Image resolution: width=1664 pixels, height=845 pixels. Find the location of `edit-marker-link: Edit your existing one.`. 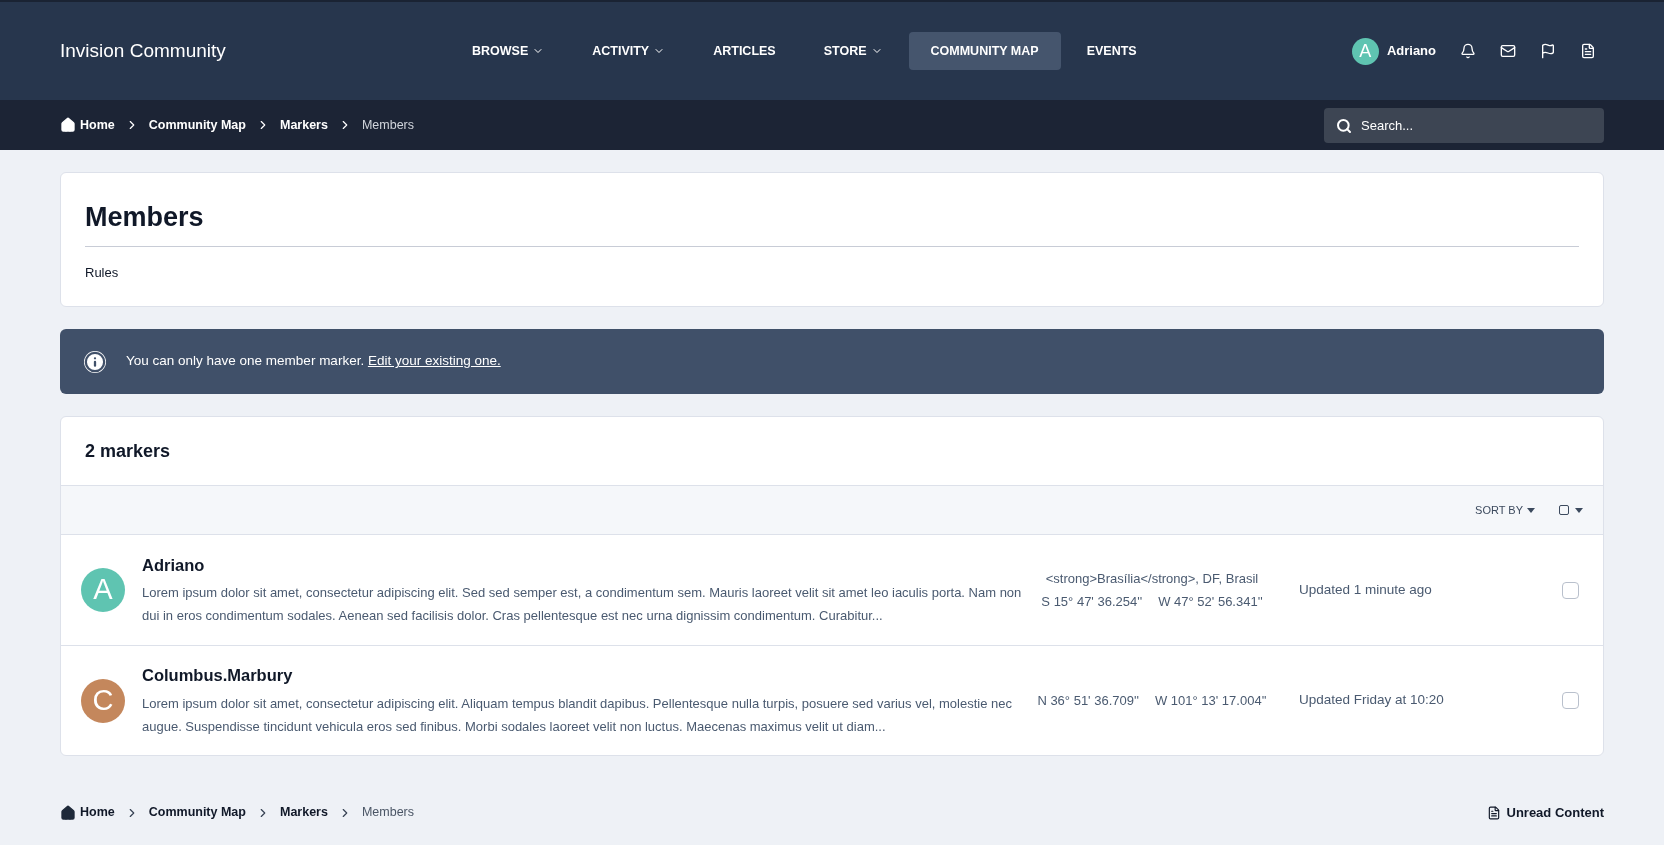

edit-marker-link: Edit your existing one. is located at coordinates (434, 361).